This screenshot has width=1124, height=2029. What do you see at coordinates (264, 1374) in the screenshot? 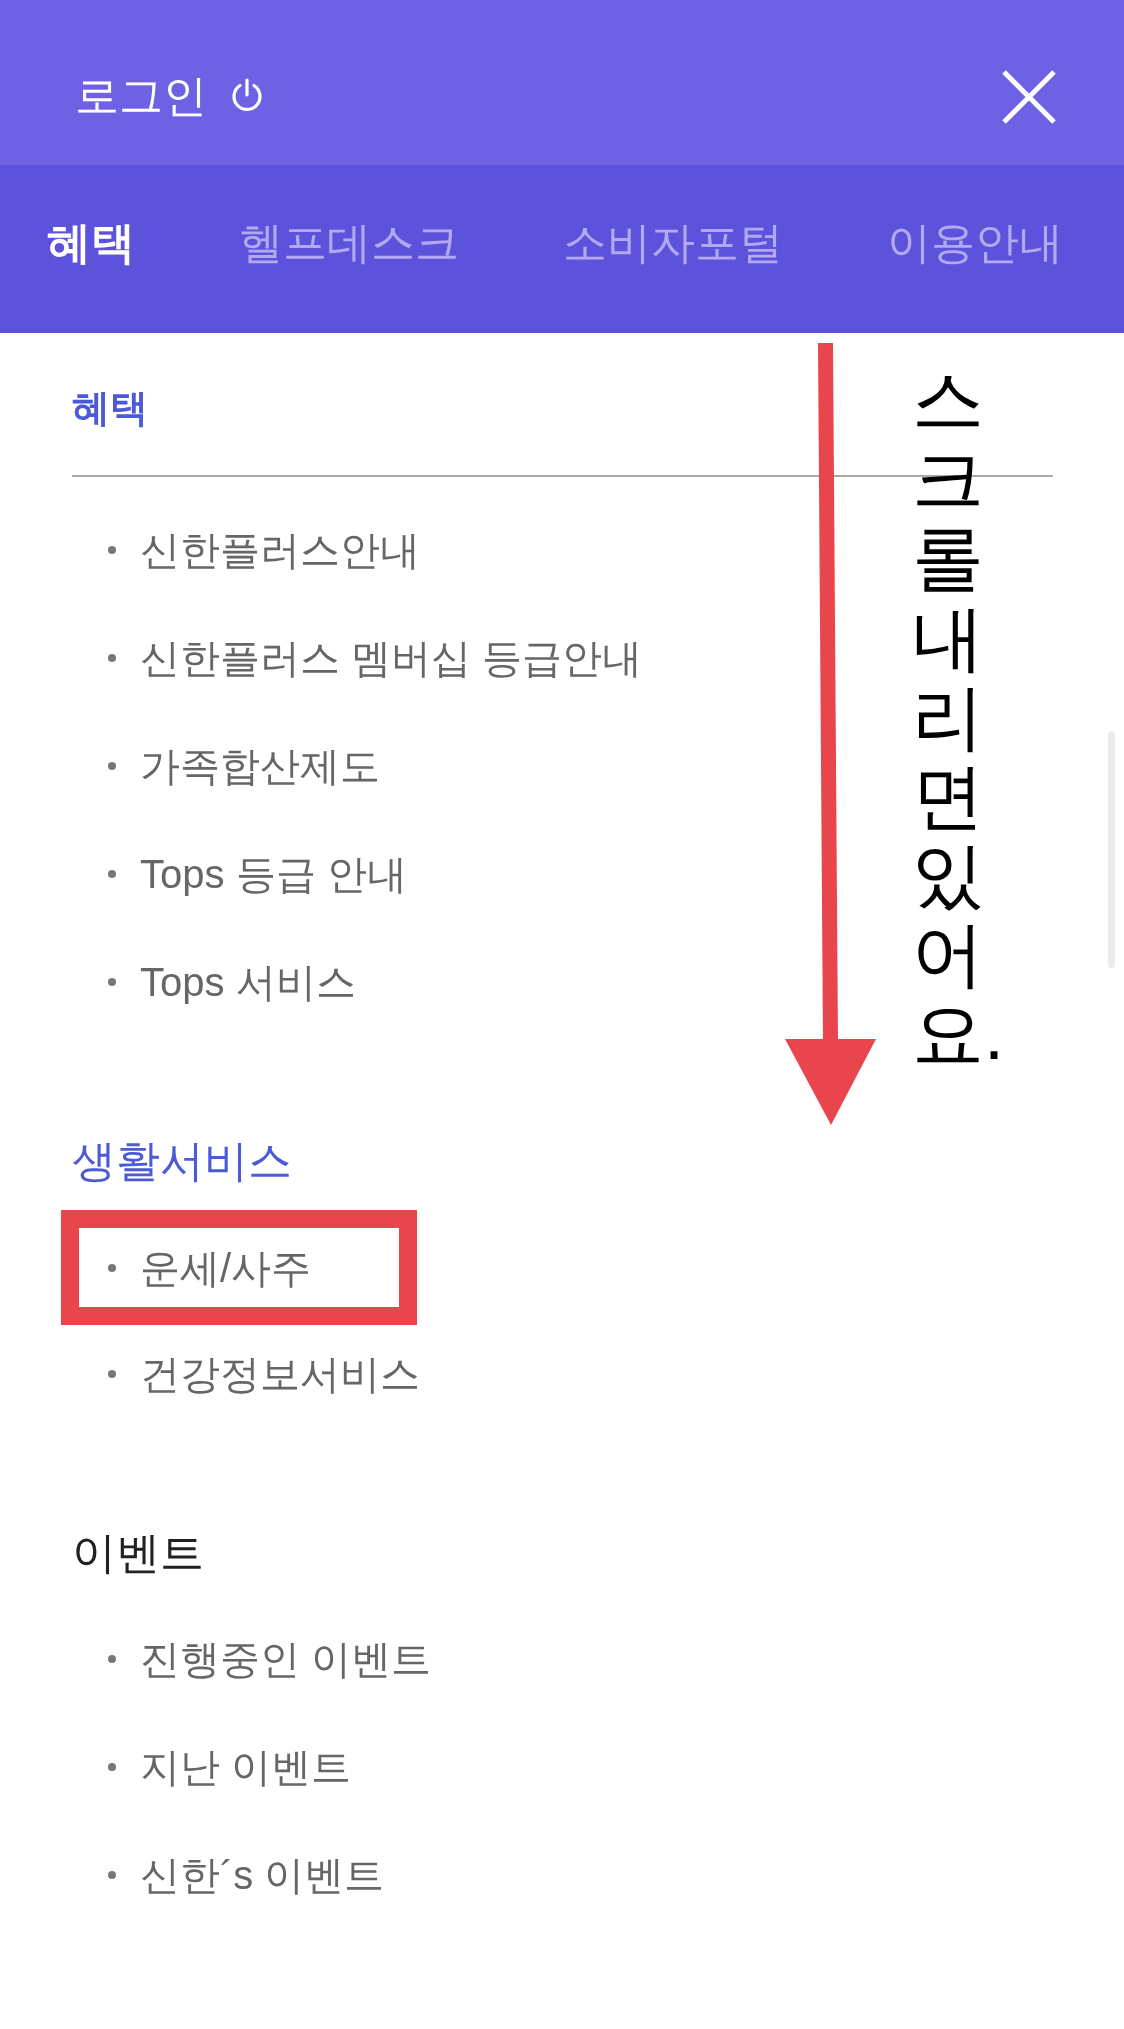
I see `menu-item: 건강정보서비스` at bounding box center [264, 1374].